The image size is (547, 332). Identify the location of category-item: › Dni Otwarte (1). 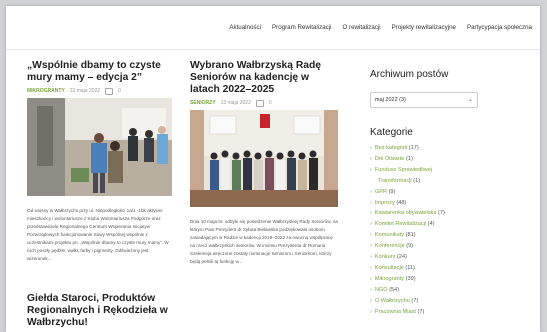
(424, 159).